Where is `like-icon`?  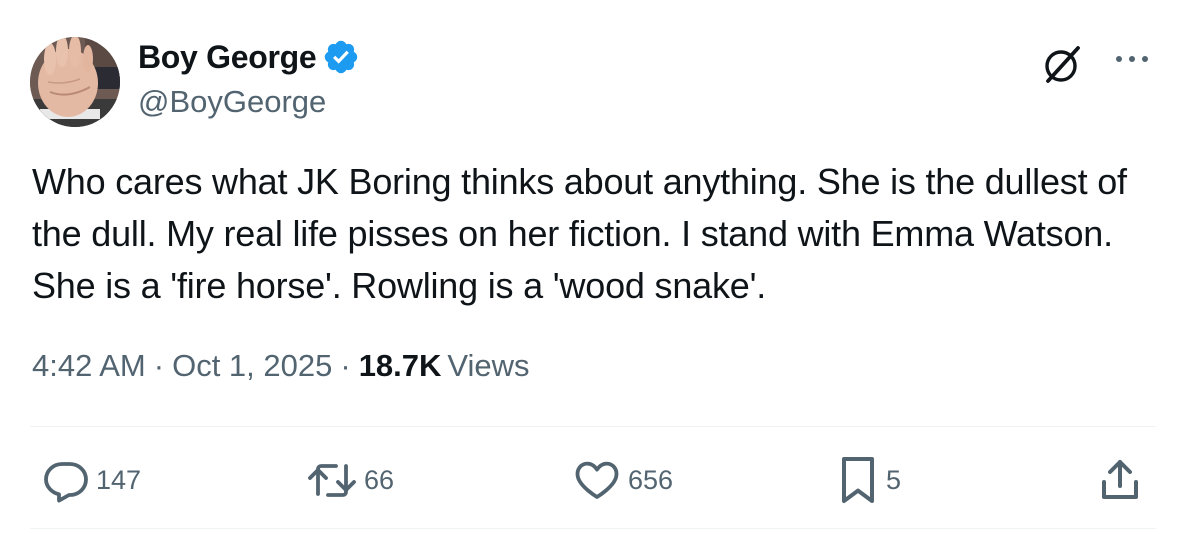 like-icon is located at coordinates (597, 480).